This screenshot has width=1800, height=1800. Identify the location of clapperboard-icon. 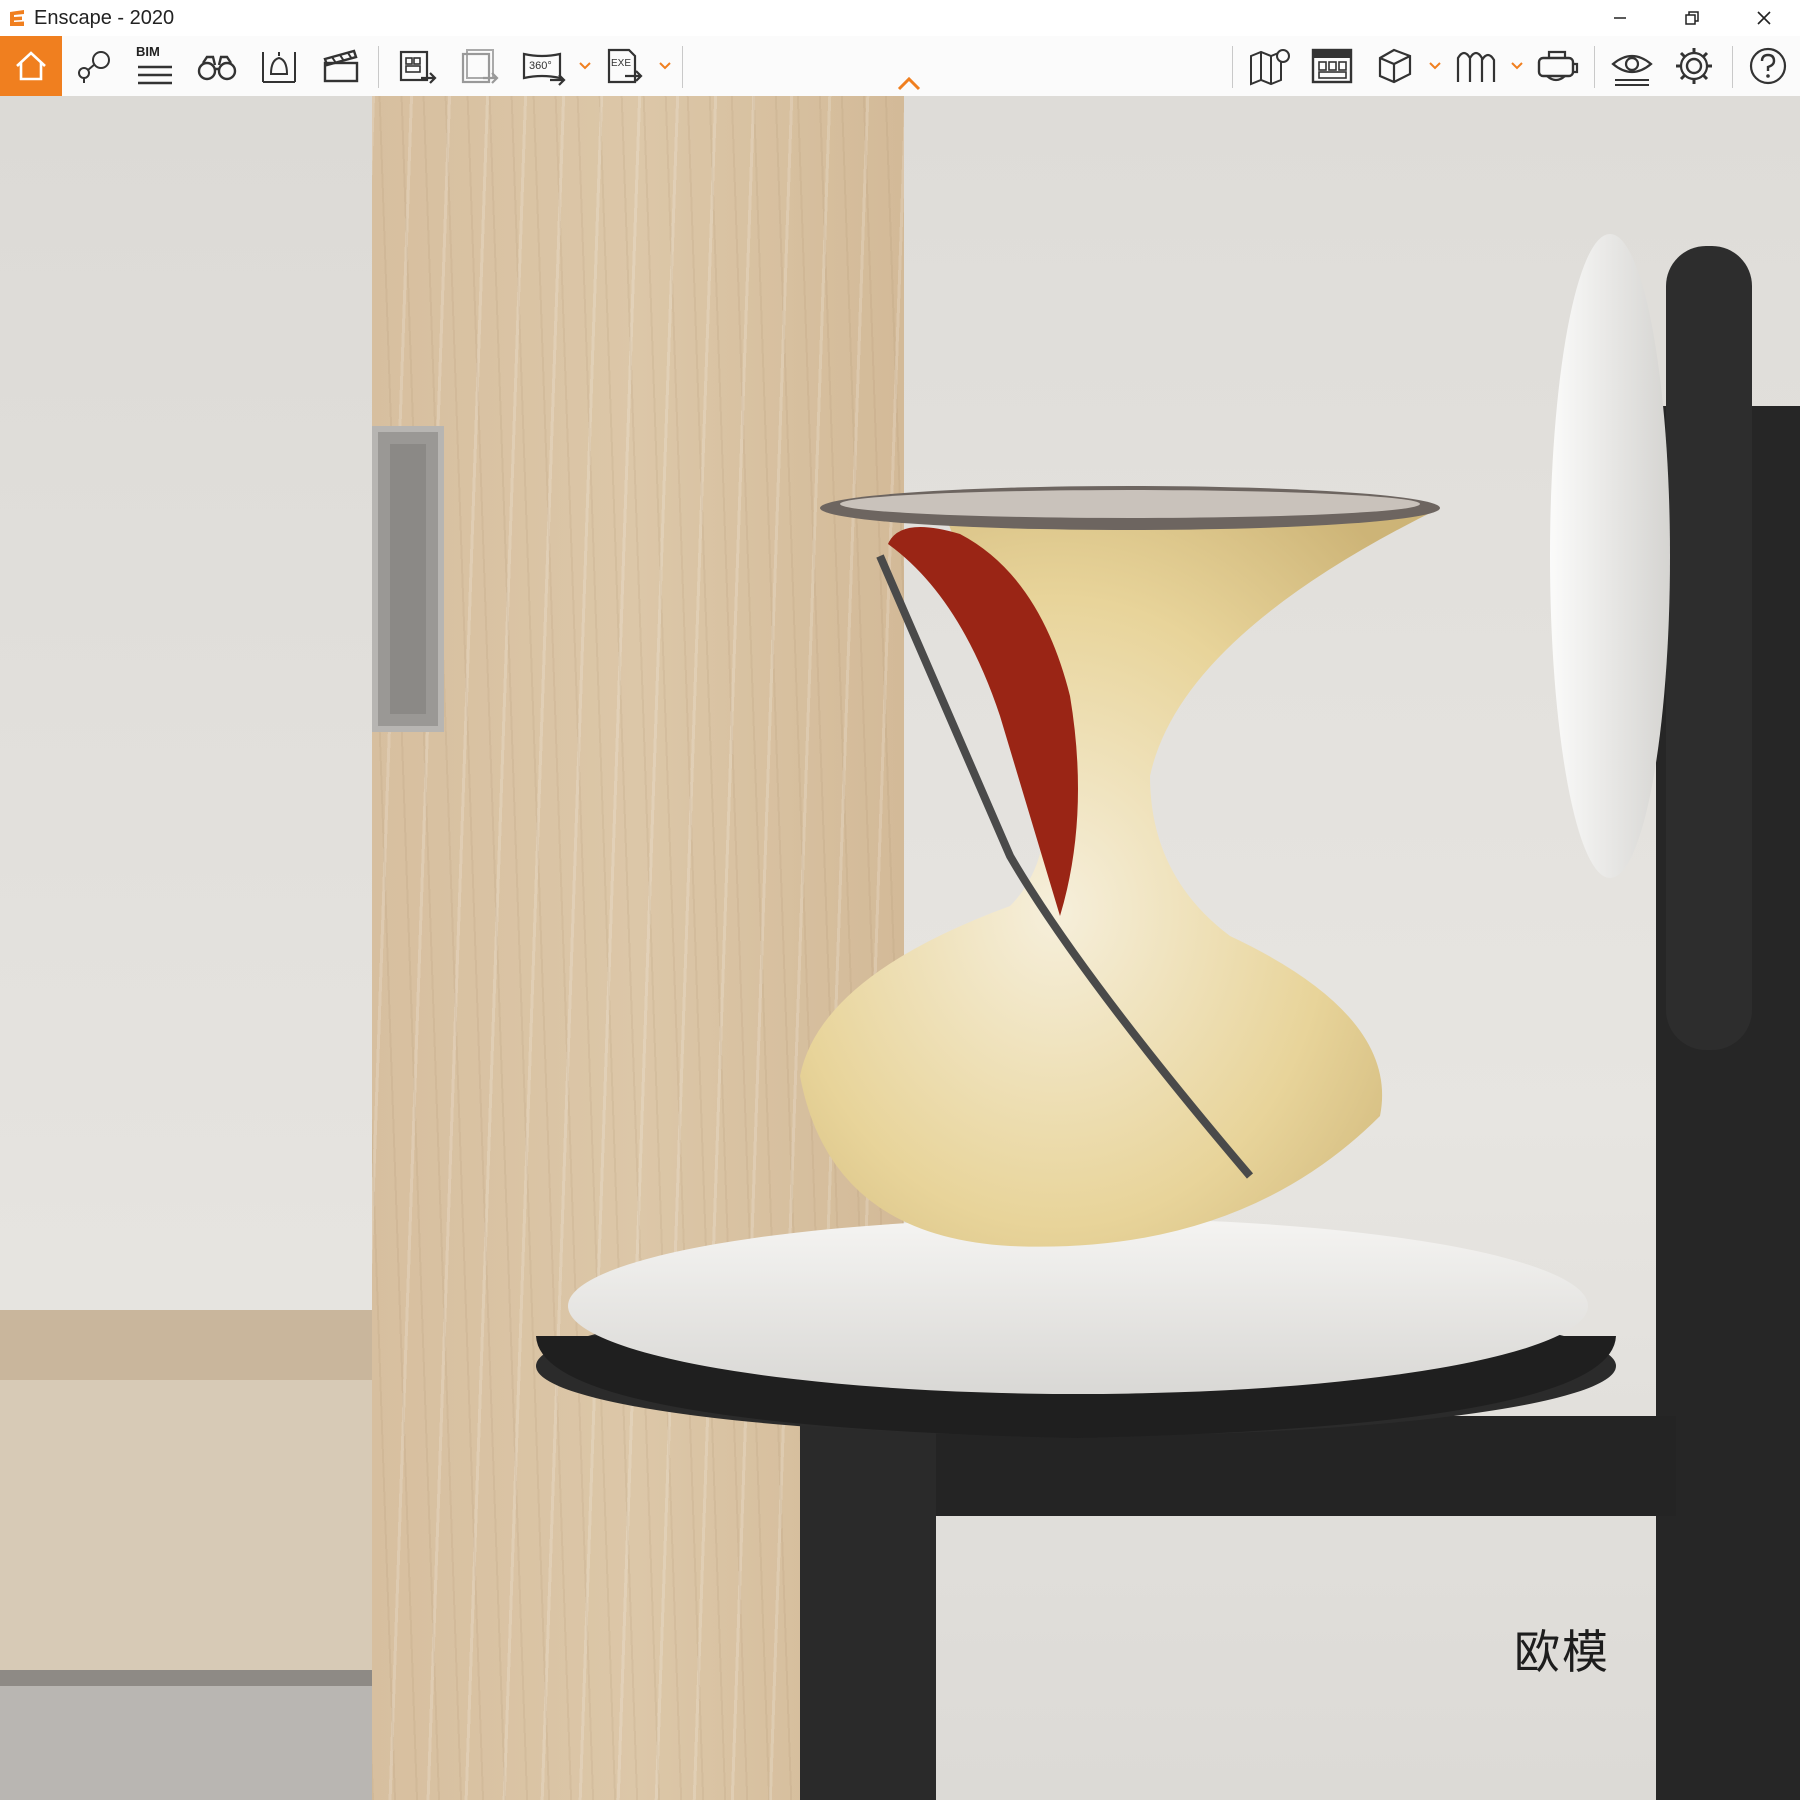
(341, 66).